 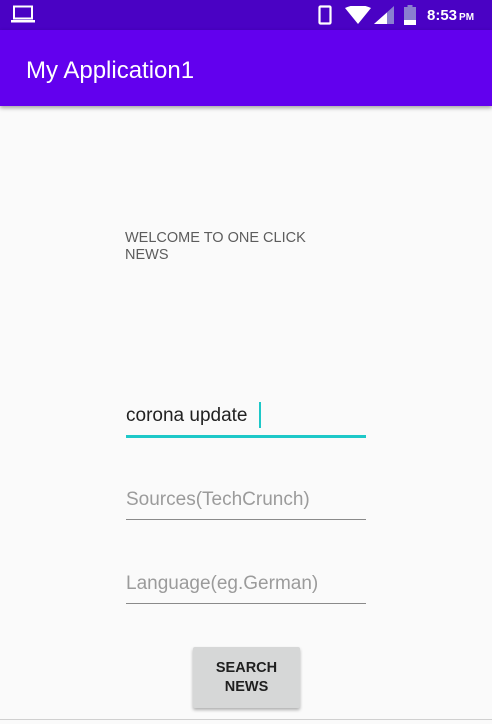 I want to click on bottom-divider, so click(x=246, y=719).